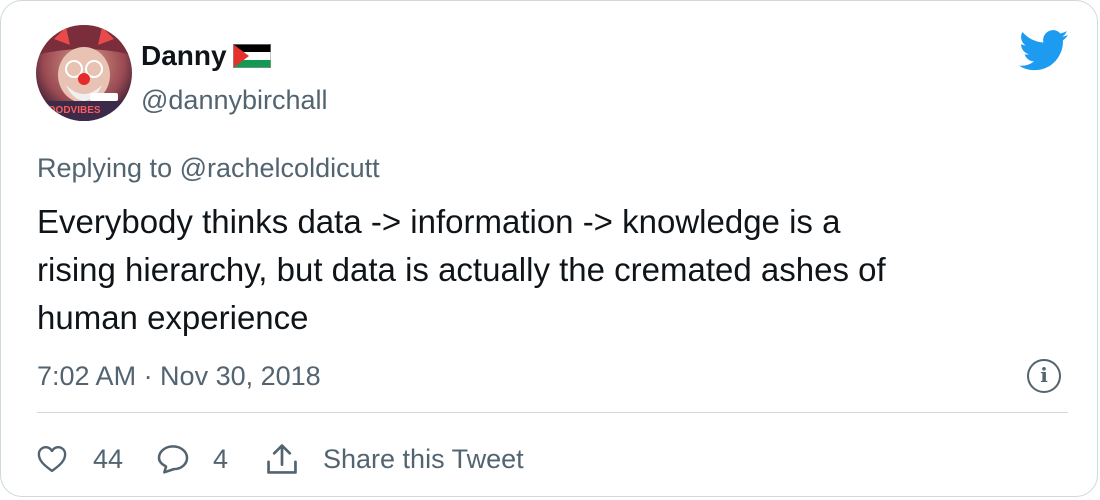 This screenshot has width=1100, height=500. I want to click on author-display-name: Danny, so click(184, 55).